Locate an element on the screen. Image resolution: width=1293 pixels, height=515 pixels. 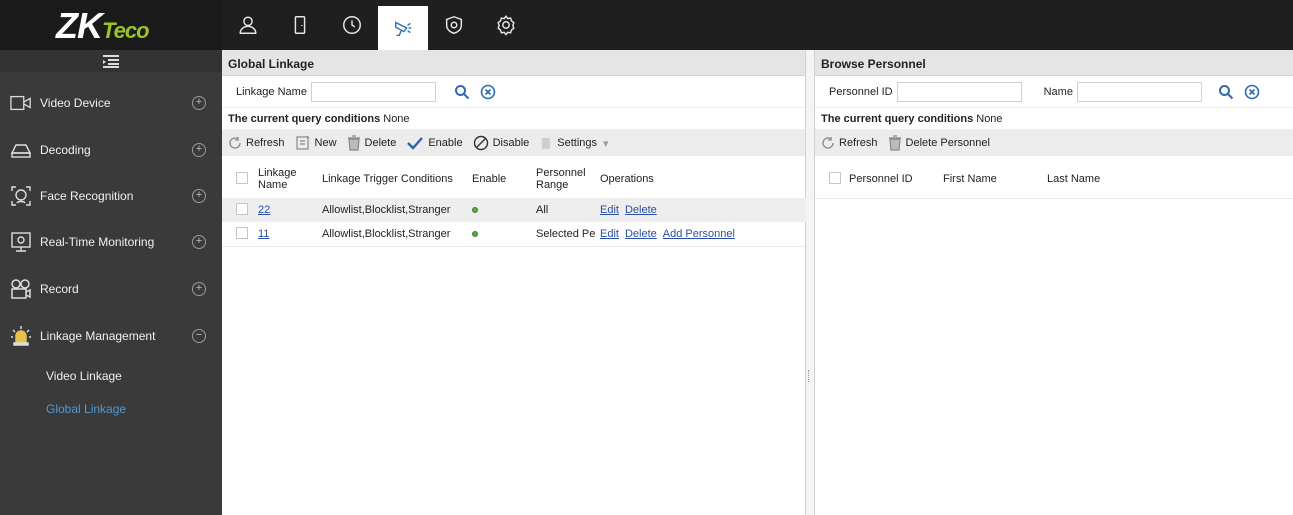
refresh-icon is located at coordinates (828, 143).